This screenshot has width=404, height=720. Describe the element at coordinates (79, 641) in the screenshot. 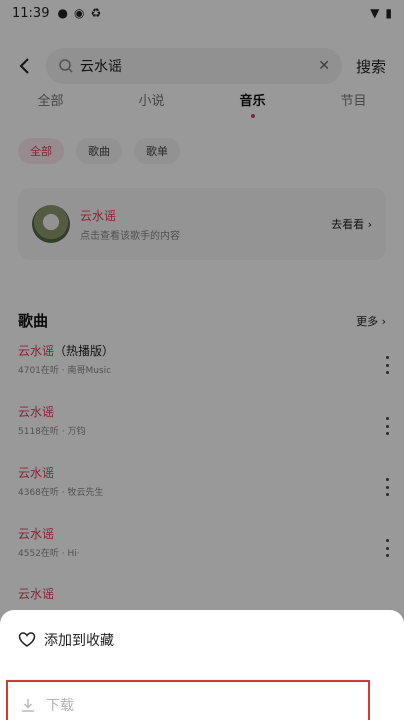

I see `add-to-favorites-label: 添加到收藏` at that location.